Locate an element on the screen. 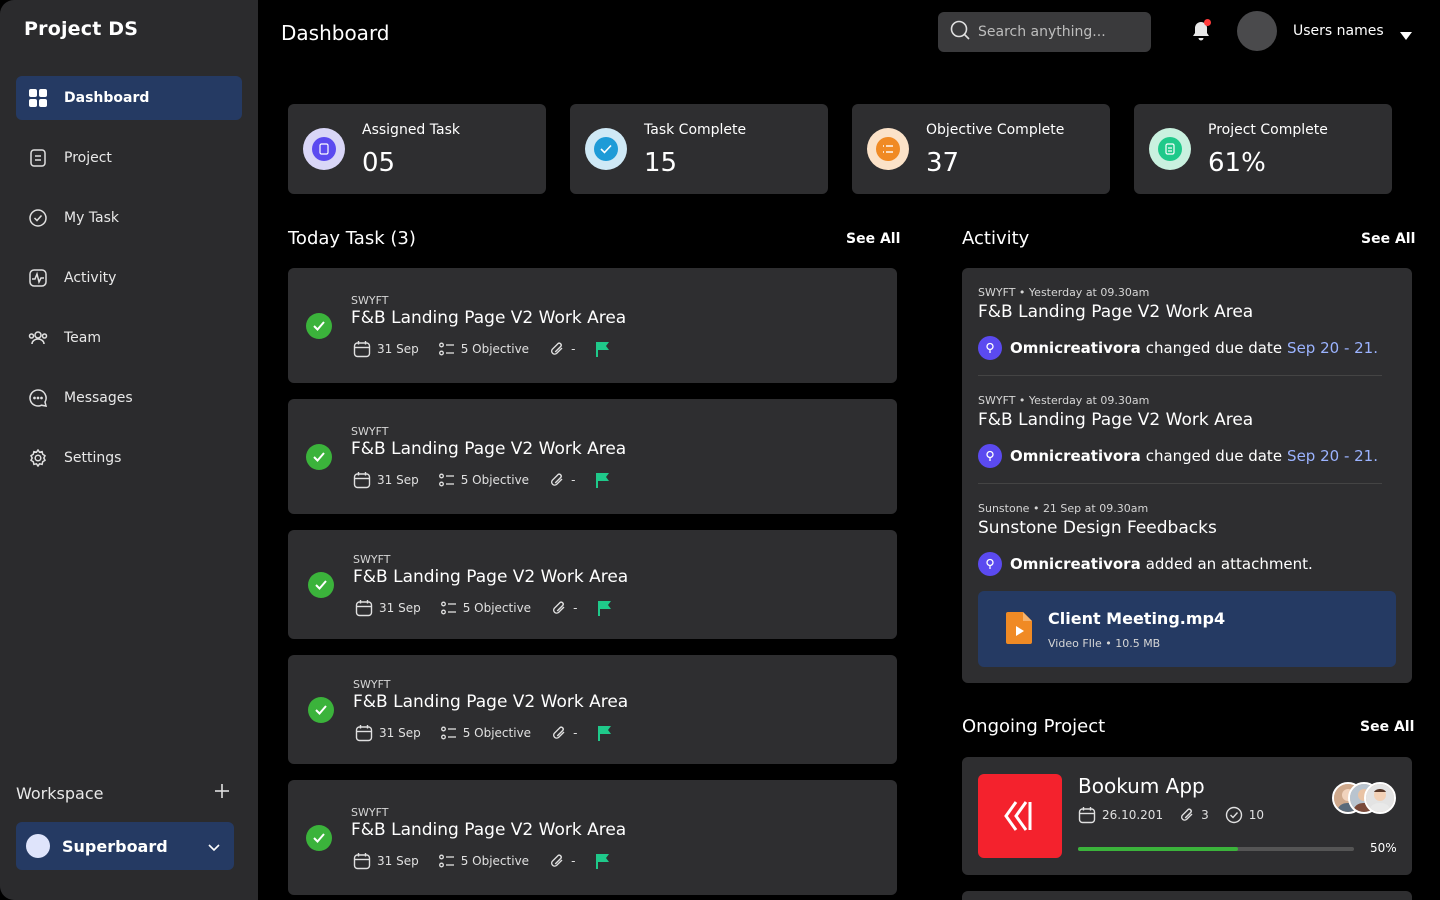 The height and width of the screenshot is (900, 1440). project-card-partial is located at coordinates (1187, 895).